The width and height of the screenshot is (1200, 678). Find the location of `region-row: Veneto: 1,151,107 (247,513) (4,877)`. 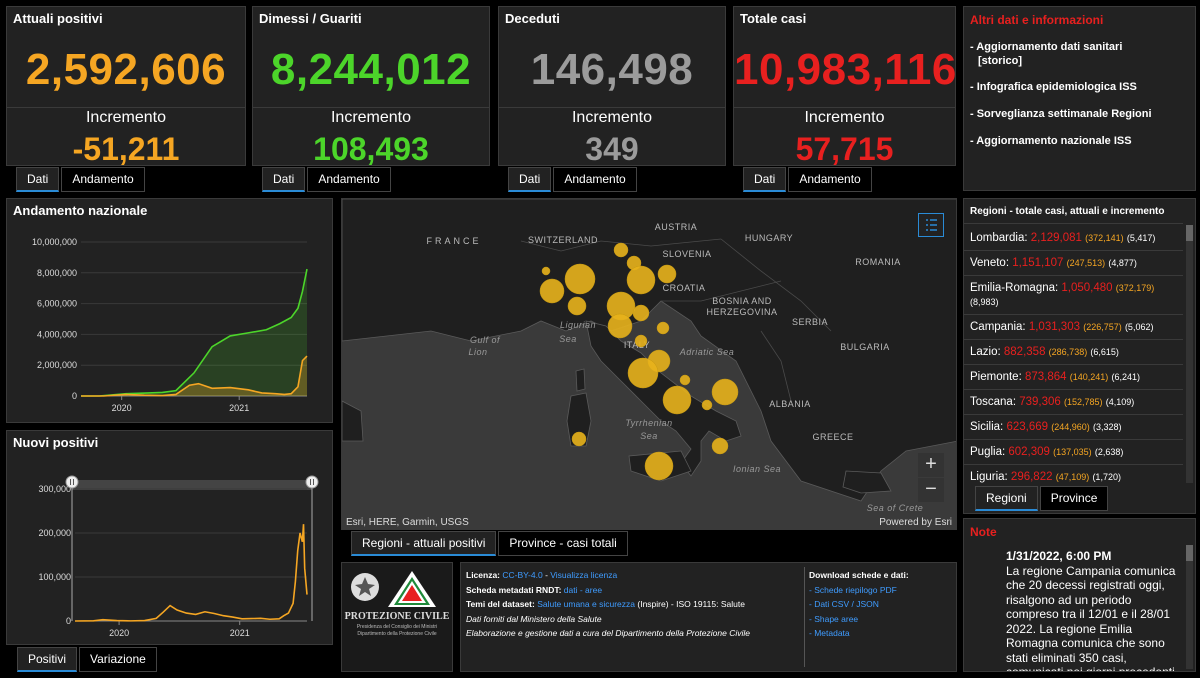

region-row: Veneto: 1,151,107 (247,513) (4,877) is located at coordinates (1077, 263).